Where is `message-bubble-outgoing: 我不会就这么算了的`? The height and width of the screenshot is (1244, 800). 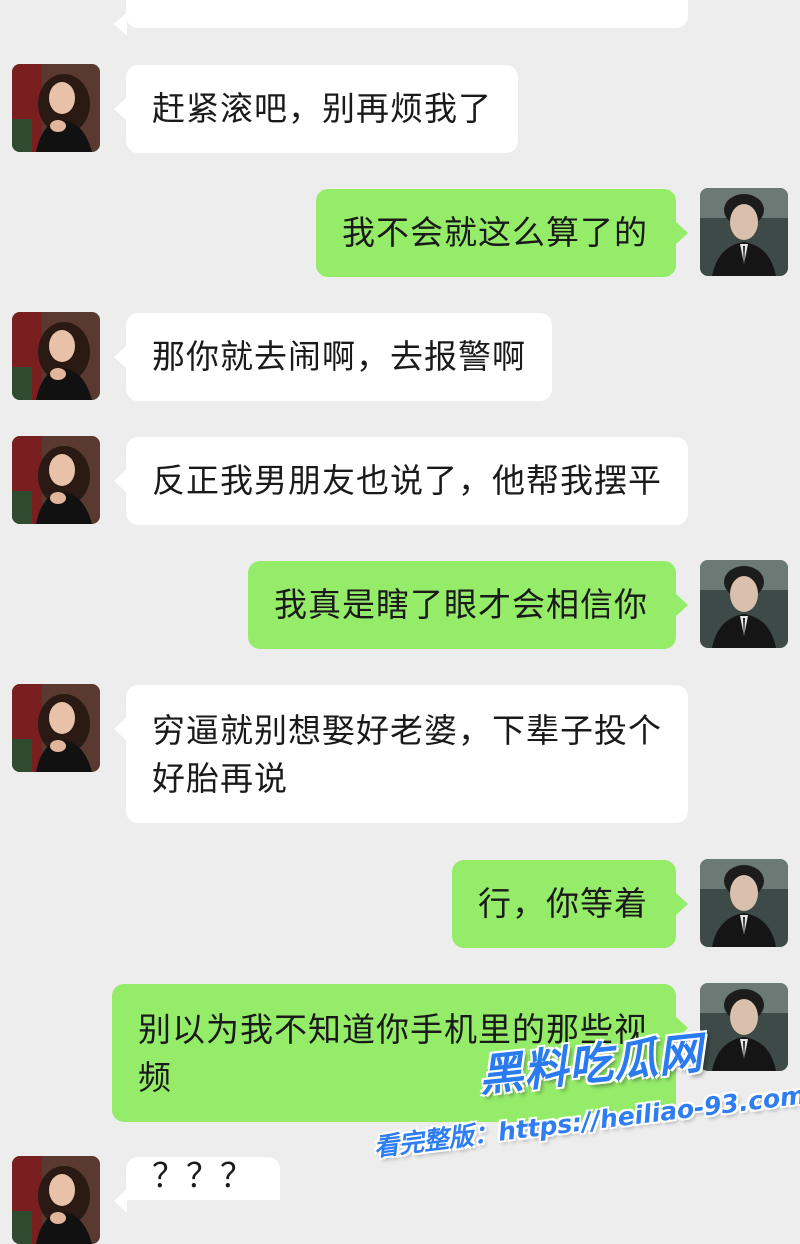
message-bubble-outgoing: 我不会就这么算了的 is located at coordinates (502, 233).